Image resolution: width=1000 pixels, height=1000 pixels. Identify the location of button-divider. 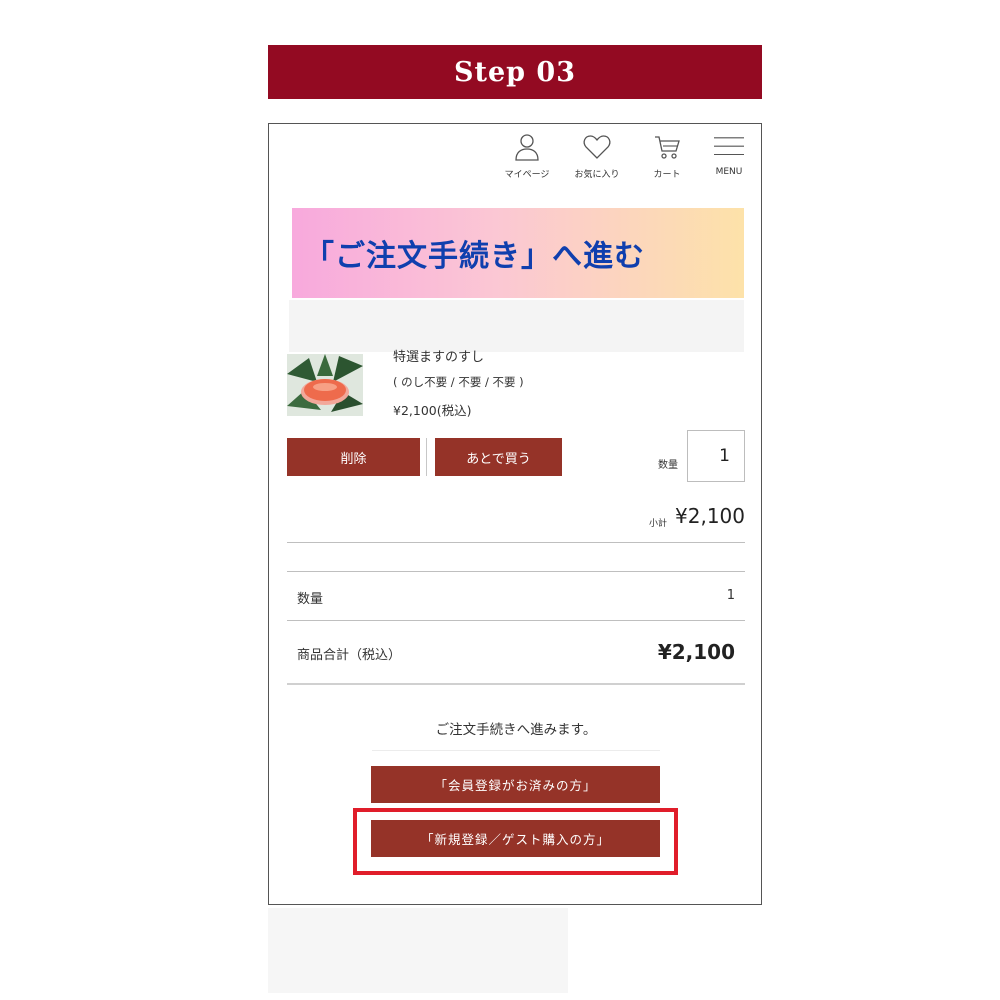
(426, 457).